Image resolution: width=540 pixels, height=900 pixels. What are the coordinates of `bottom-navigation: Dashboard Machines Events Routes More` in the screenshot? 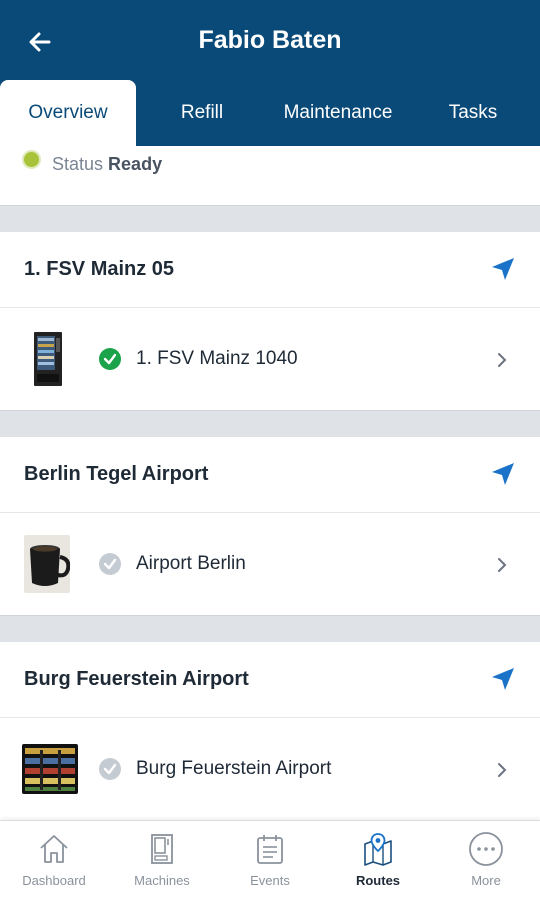 It's located at (270, 860).